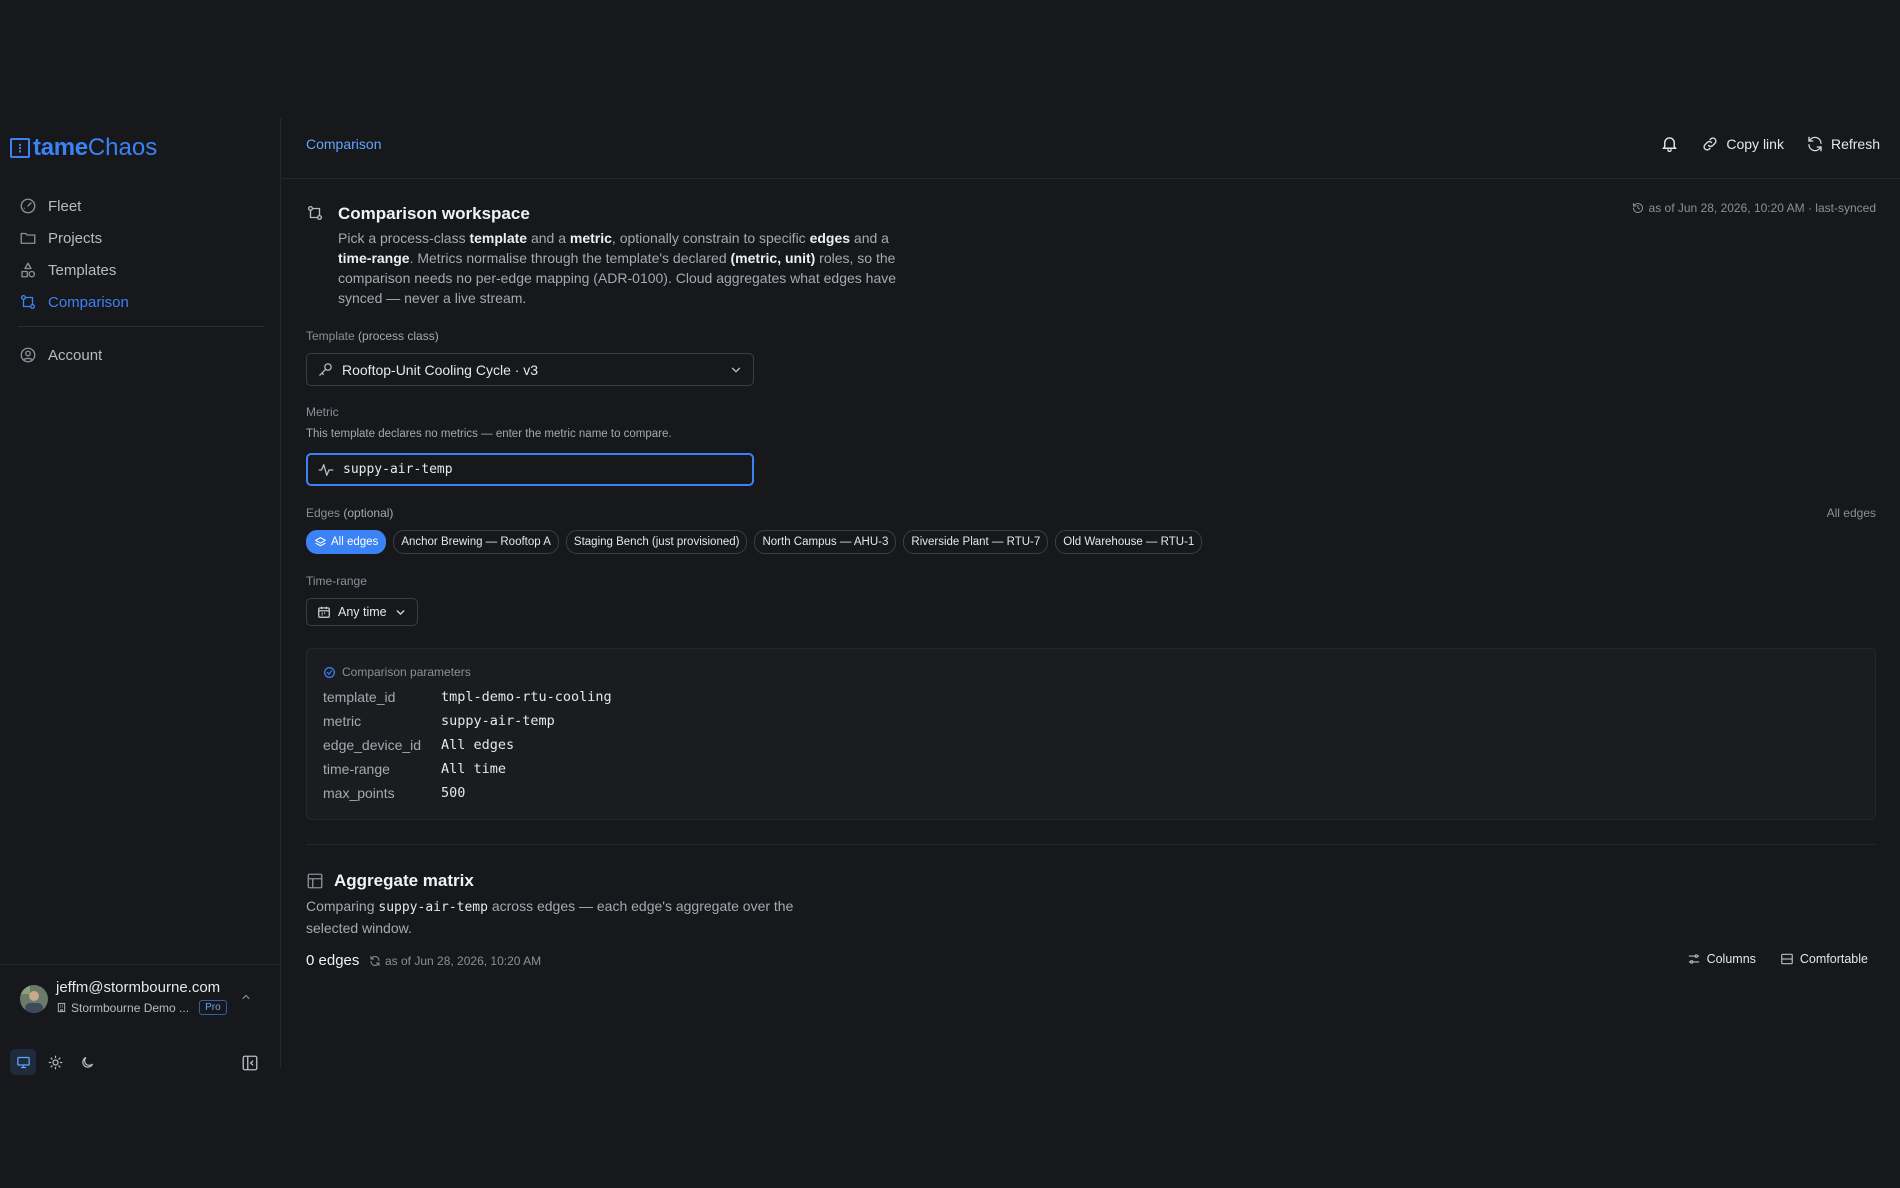 The image size is (1900, 1188). I want to click on refresh-label: Refresh, so click(1855, 143).